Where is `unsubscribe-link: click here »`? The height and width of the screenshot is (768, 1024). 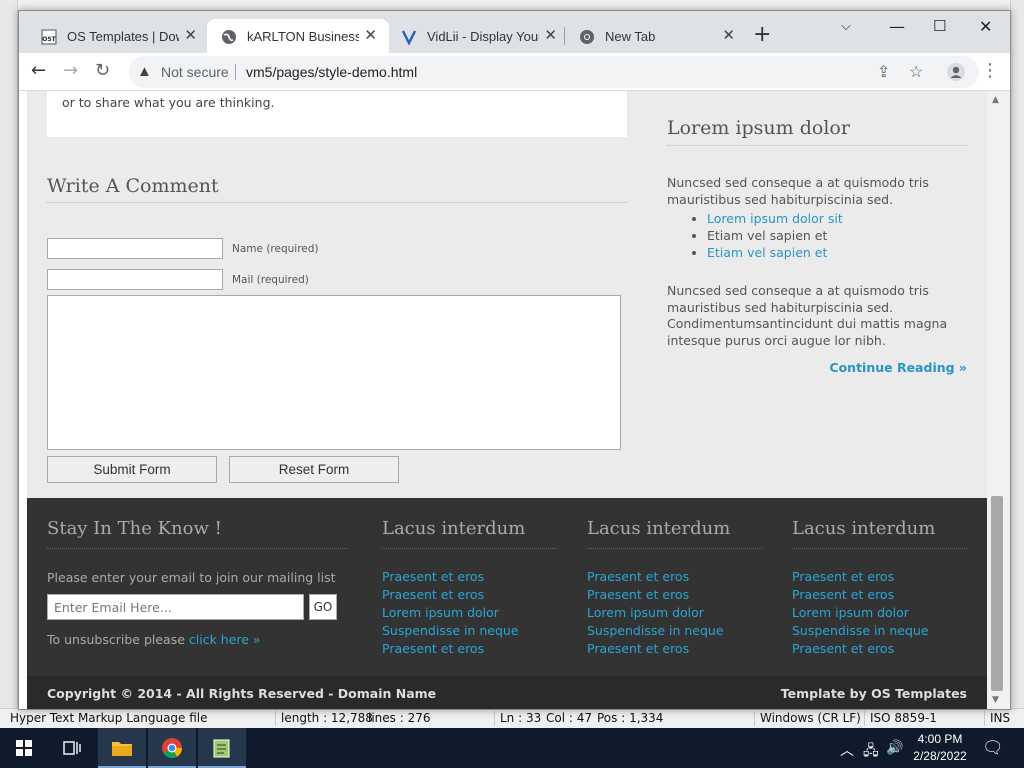 unsubscribe-link: click here » is located at coordinates (225, 639).